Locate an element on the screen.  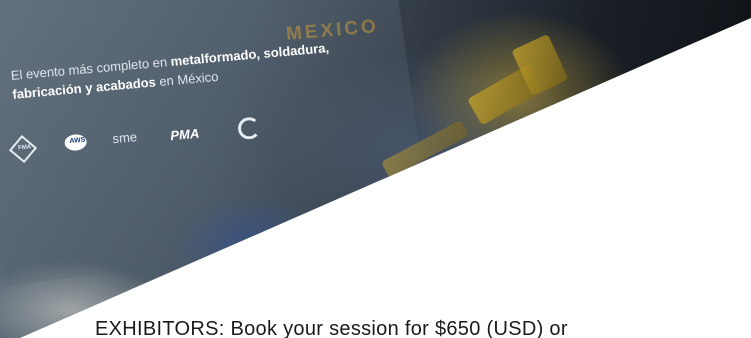
tagline-text-end: en México is located at coordinates (187, 79).